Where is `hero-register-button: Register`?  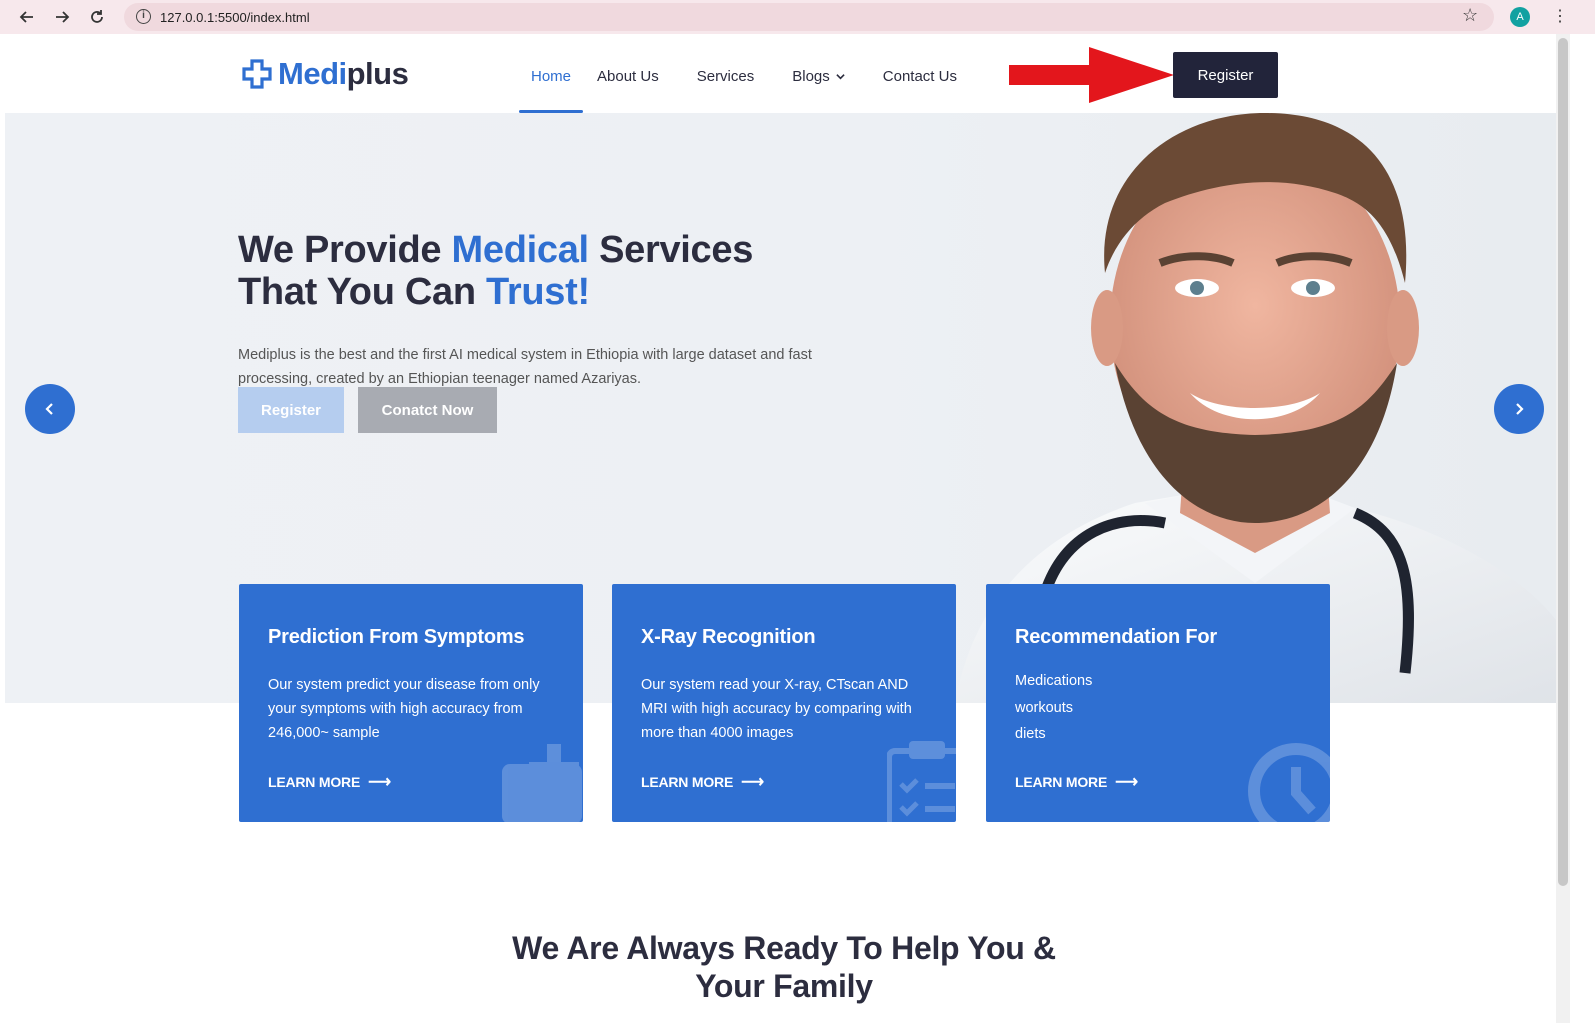
hero-register-button: Register is located at coordinates (291, 410).